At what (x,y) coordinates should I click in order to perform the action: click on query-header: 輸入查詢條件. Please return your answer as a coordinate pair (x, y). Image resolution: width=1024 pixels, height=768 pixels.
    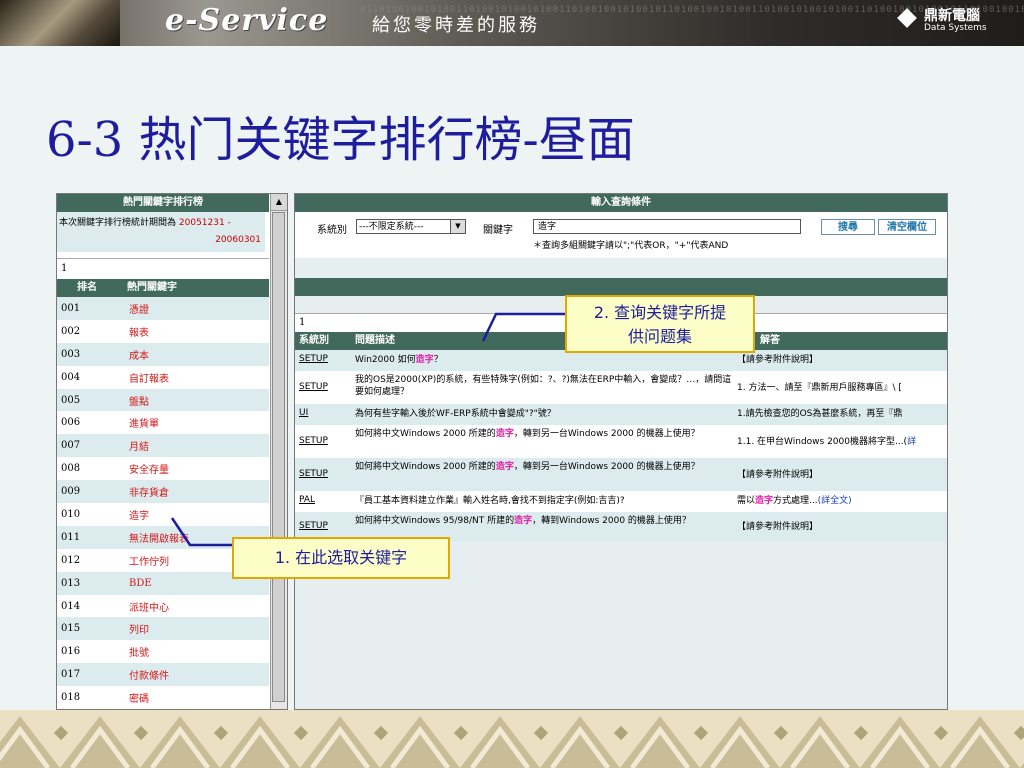
    Looking at the image, I should click on (621, 203).